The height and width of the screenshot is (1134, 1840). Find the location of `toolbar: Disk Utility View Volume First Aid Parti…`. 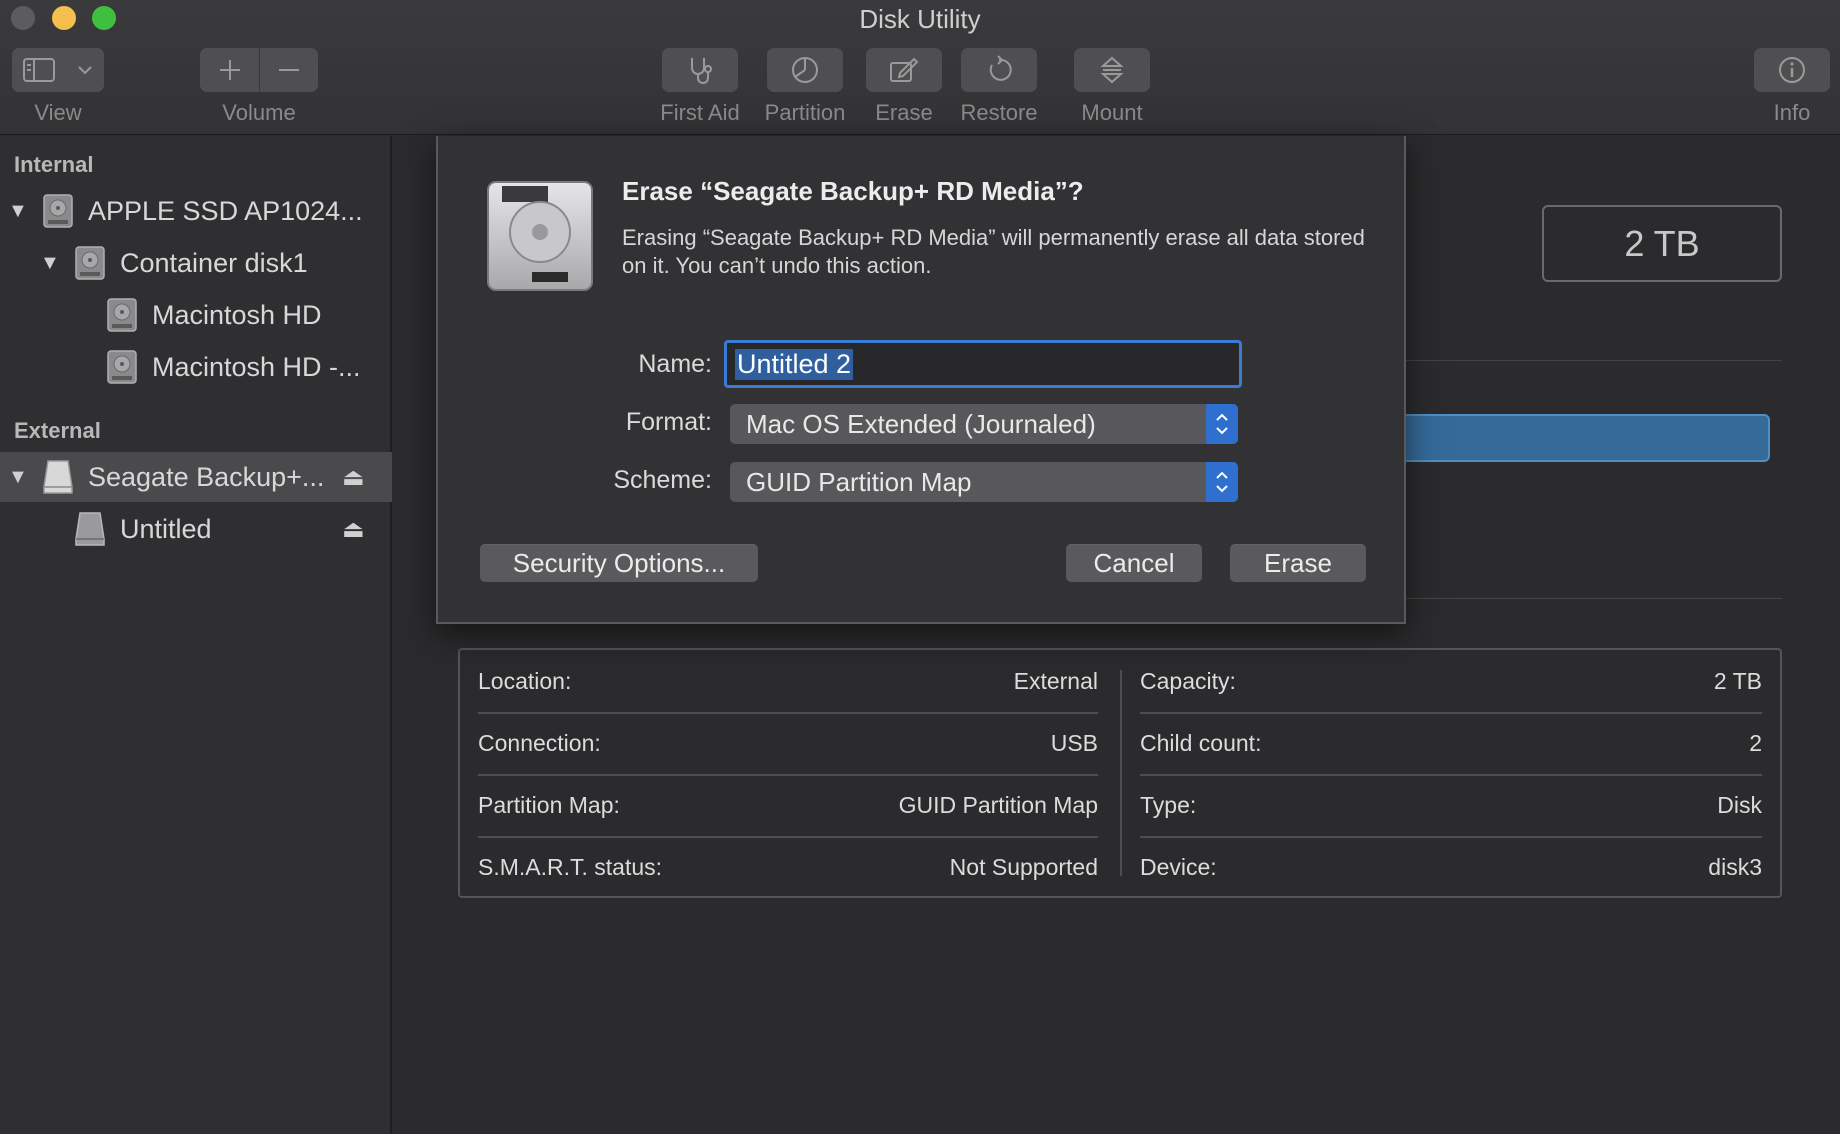

toolbar: Disk Utility View Volume First Aid Parti… is located at coordinates (920, 67).